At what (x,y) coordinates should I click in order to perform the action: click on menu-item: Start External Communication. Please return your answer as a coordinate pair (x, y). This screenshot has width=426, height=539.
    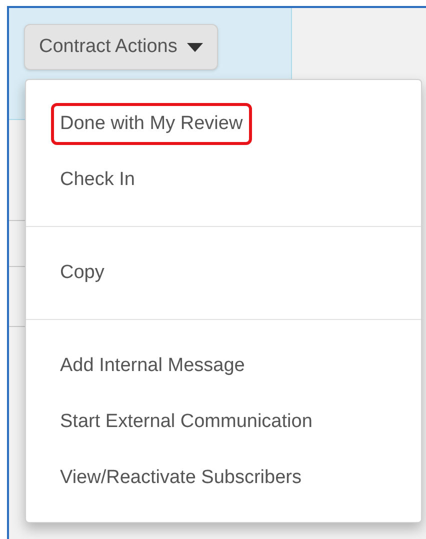
    Looking at the image, I should click on (186, 422).